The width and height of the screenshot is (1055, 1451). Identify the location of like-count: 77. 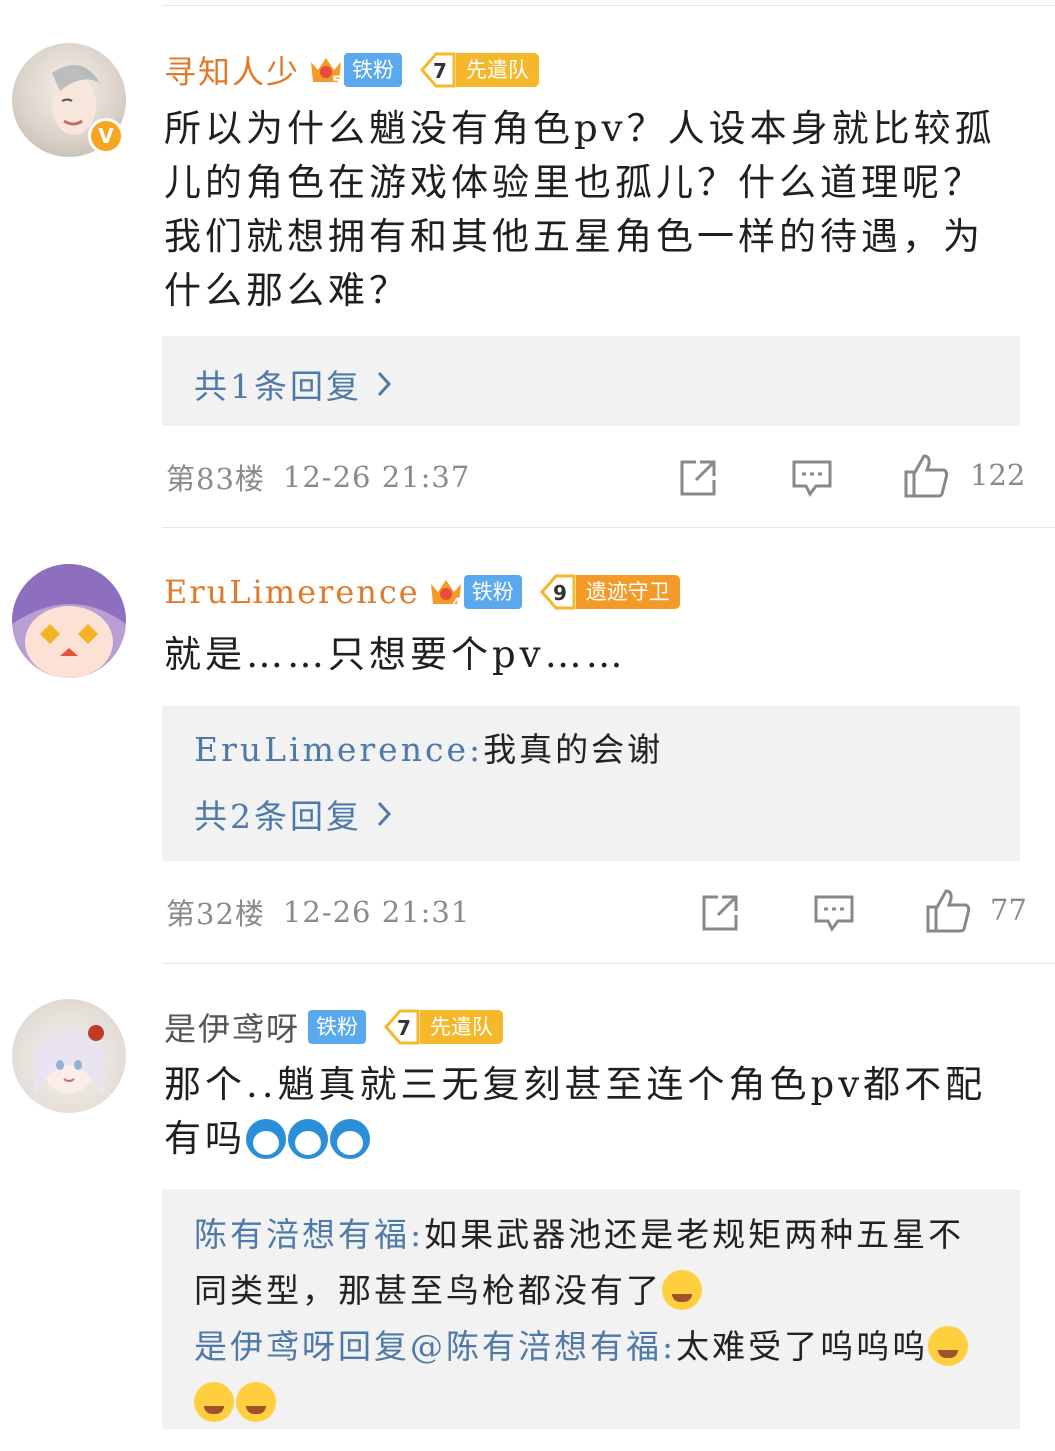
(1008, 910).